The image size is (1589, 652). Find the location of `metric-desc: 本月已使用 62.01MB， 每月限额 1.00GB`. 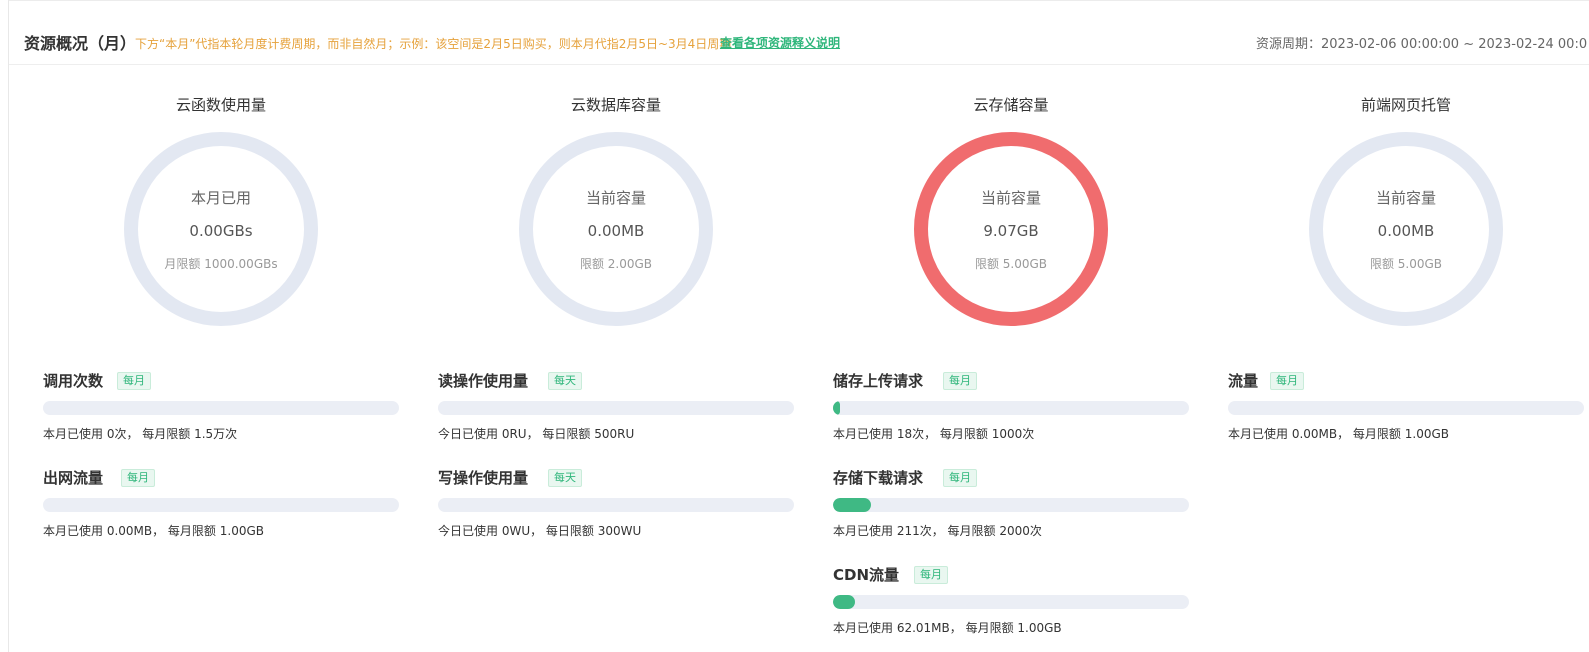

metric-desc: 本月已使用 62.01MB， 每月限额 1.00GB is located at coordinates (947, 628).